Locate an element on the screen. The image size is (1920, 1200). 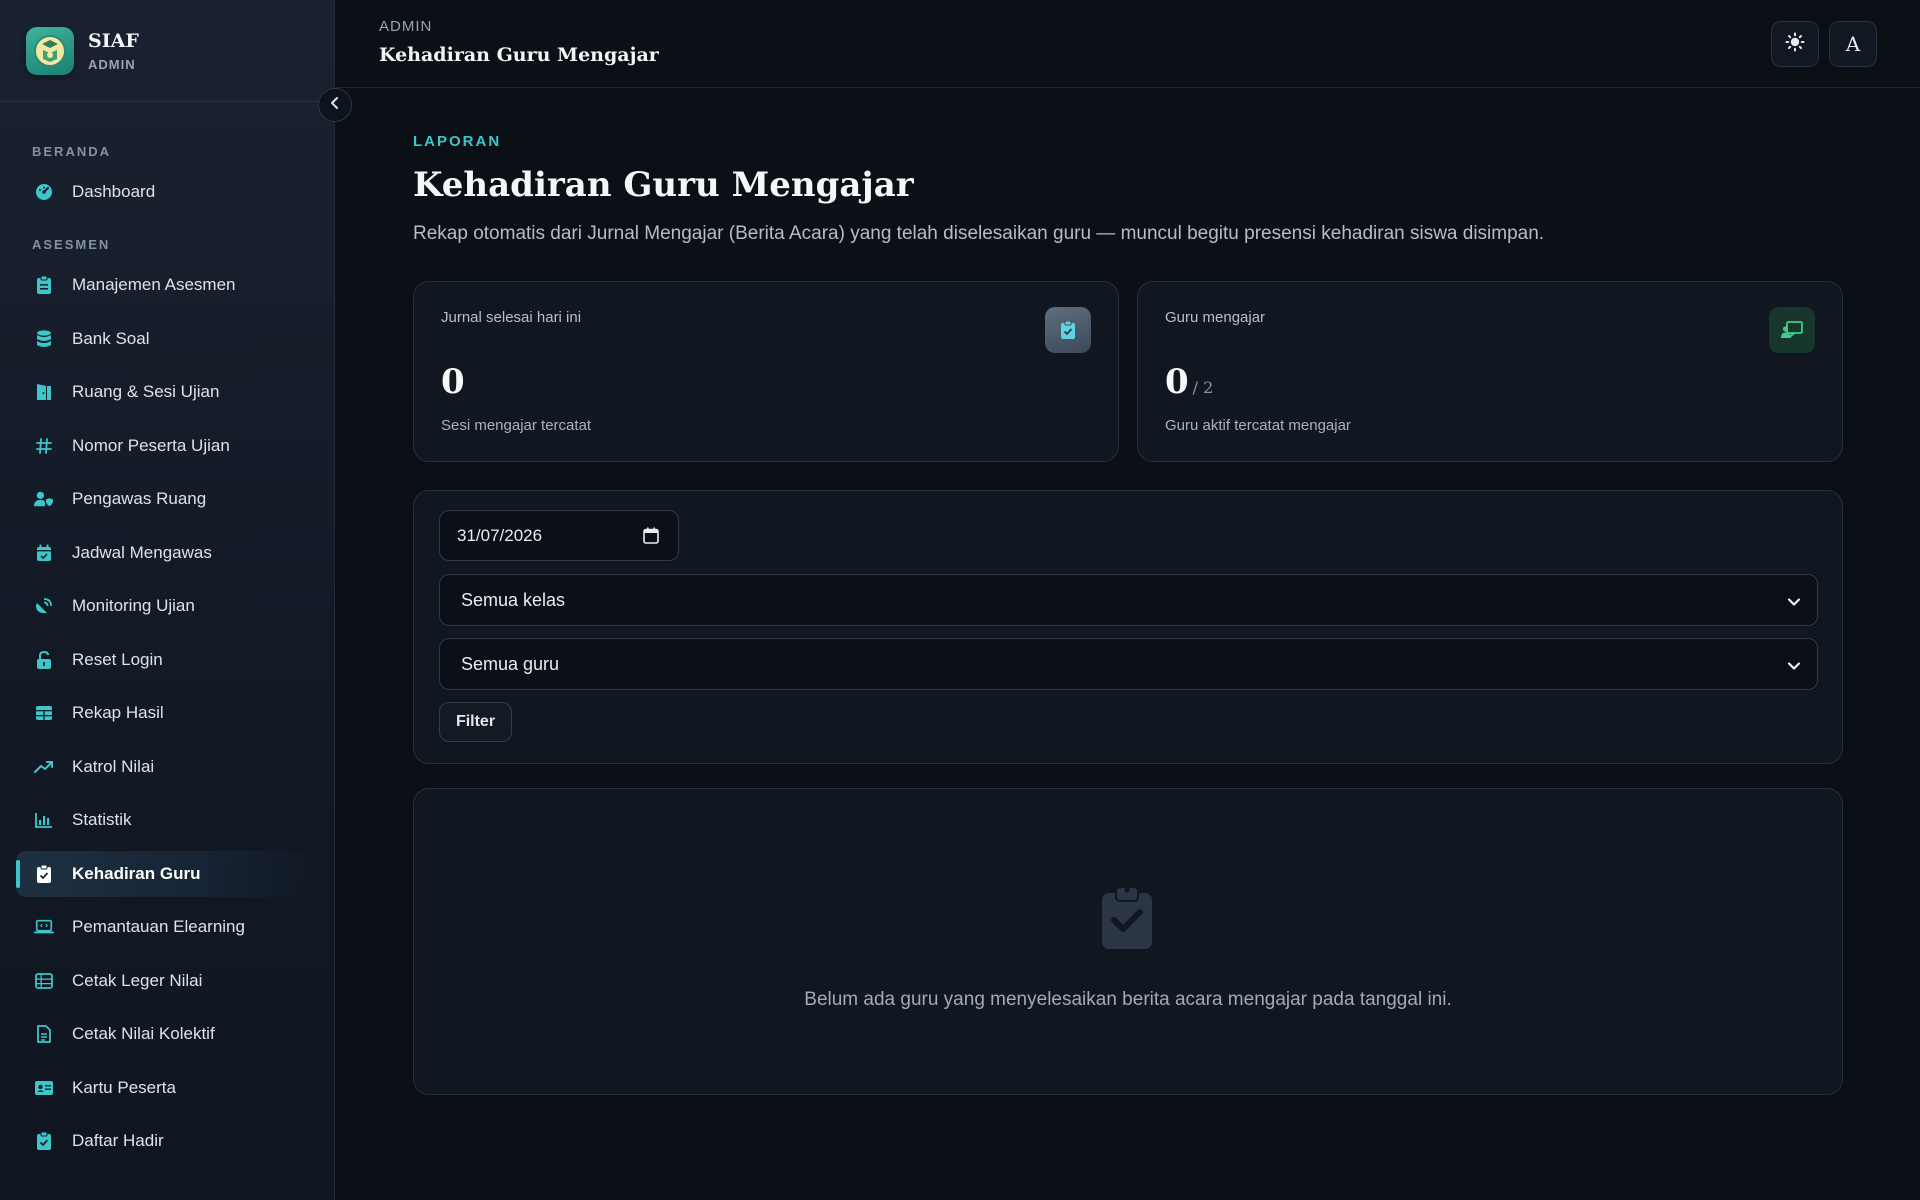
sidebar-item-kehadiran-guru: Kehadiran Guru is located at coordinates (167, 873).